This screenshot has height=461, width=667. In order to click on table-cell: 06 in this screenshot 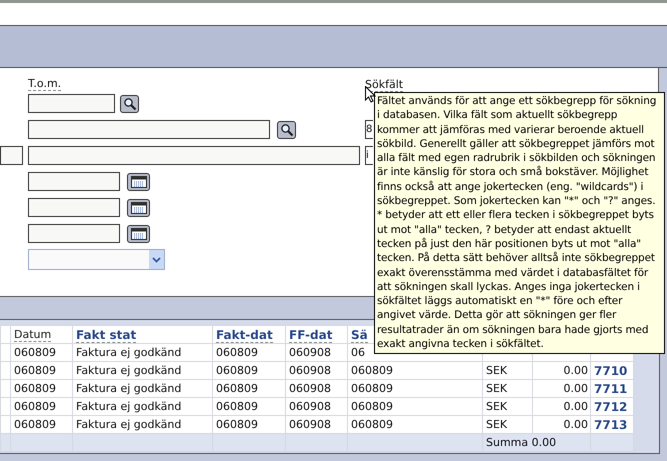, I will do `click(358, 352)`.